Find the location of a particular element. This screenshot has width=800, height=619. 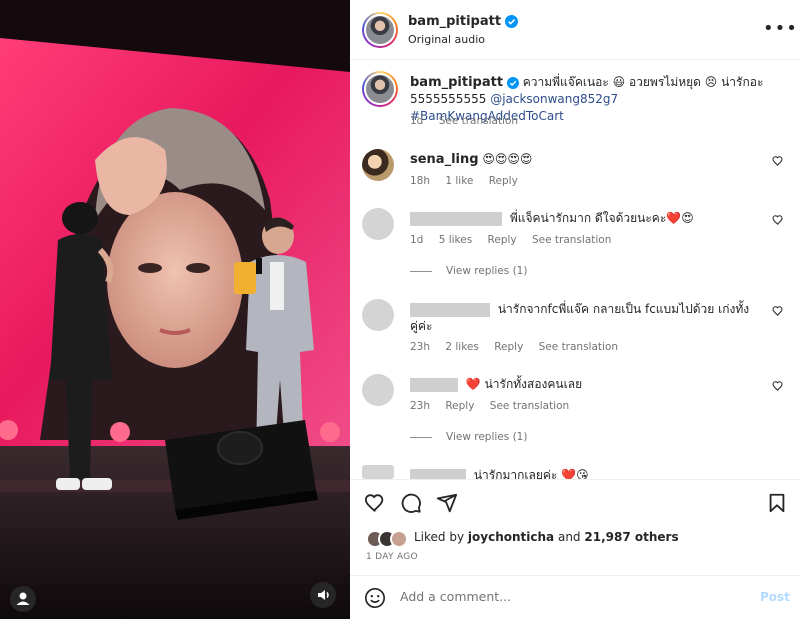

comment-item: sena_ling 😍😍😍😍 18h 1 like Reply is located at coordinates (575, 174).